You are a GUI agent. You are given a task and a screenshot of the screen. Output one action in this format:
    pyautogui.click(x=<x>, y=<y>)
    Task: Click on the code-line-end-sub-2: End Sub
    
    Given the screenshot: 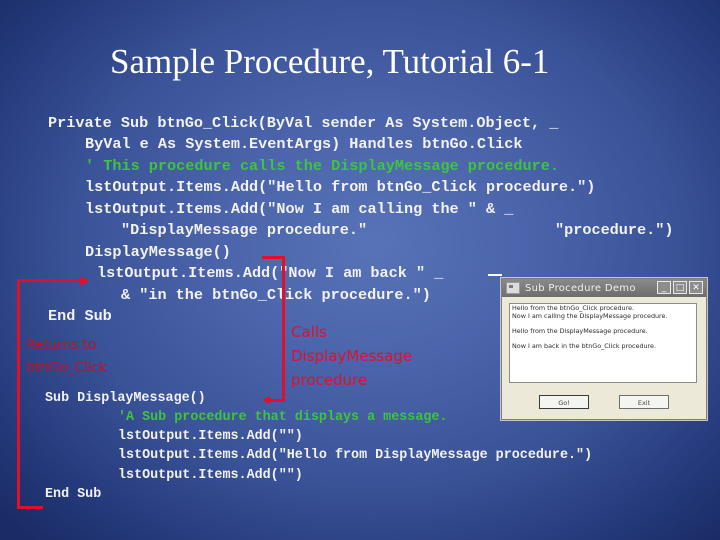 What is the action you would take?
    pyautogui.click(x=73, y=494)
    